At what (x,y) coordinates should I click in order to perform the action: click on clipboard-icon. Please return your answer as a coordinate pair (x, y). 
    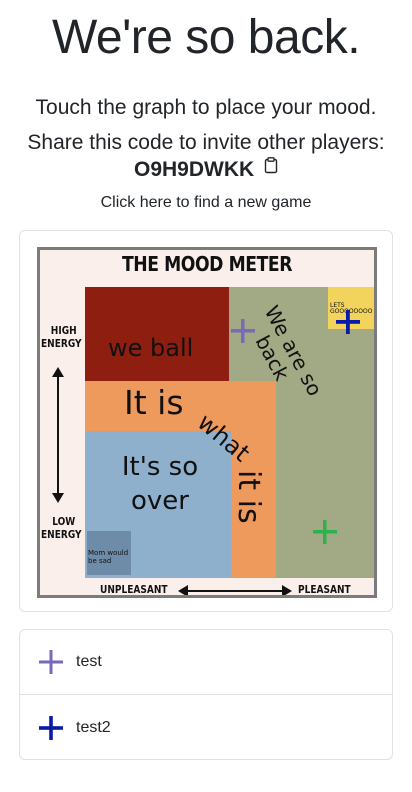
    Looking at the image, I should click on (271, 168).